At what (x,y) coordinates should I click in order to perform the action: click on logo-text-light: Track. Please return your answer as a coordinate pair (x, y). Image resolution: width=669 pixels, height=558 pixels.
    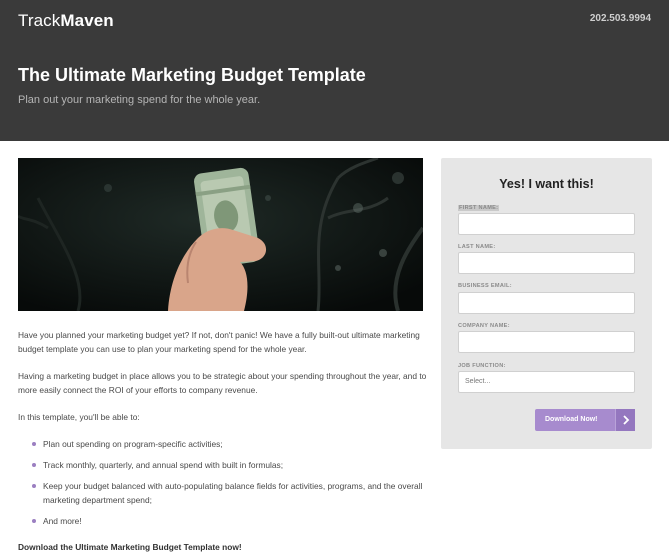
    Looking at the image, I should click on (39, 20).